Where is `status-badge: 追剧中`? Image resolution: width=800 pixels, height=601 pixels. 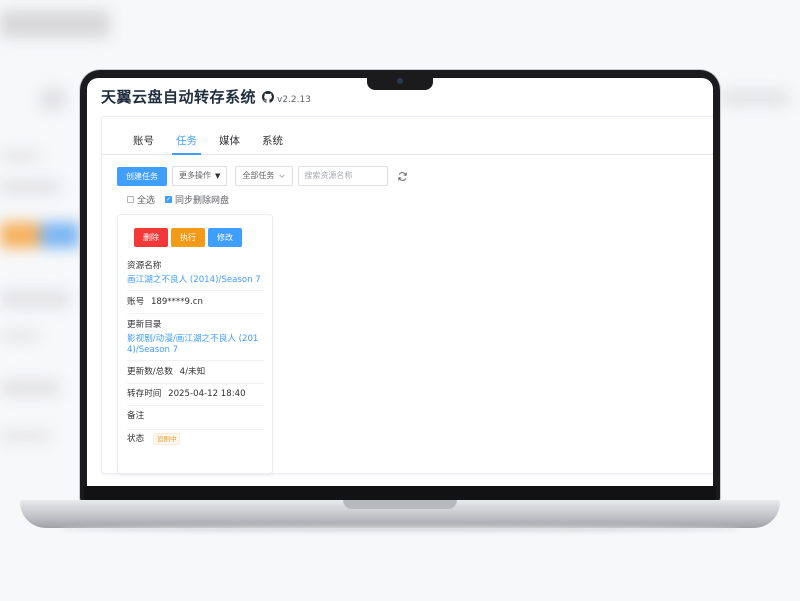 status-badge: 追剧中 is located at coordinates (166, 439).